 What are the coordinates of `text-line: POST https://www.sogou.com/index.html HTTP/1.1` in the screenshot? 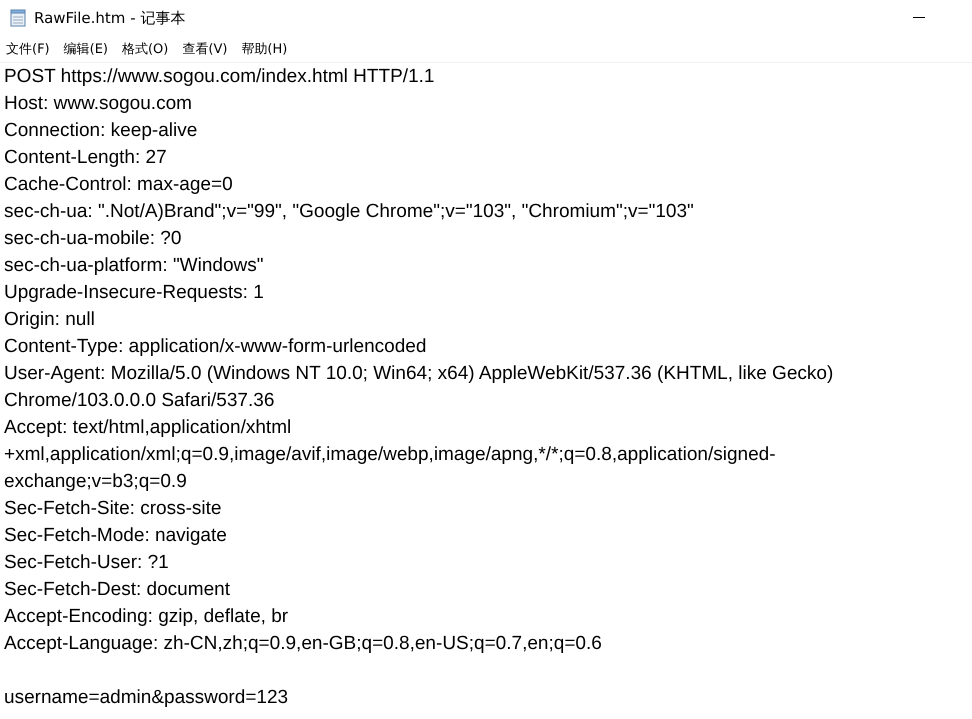 It's located at (220, 77).